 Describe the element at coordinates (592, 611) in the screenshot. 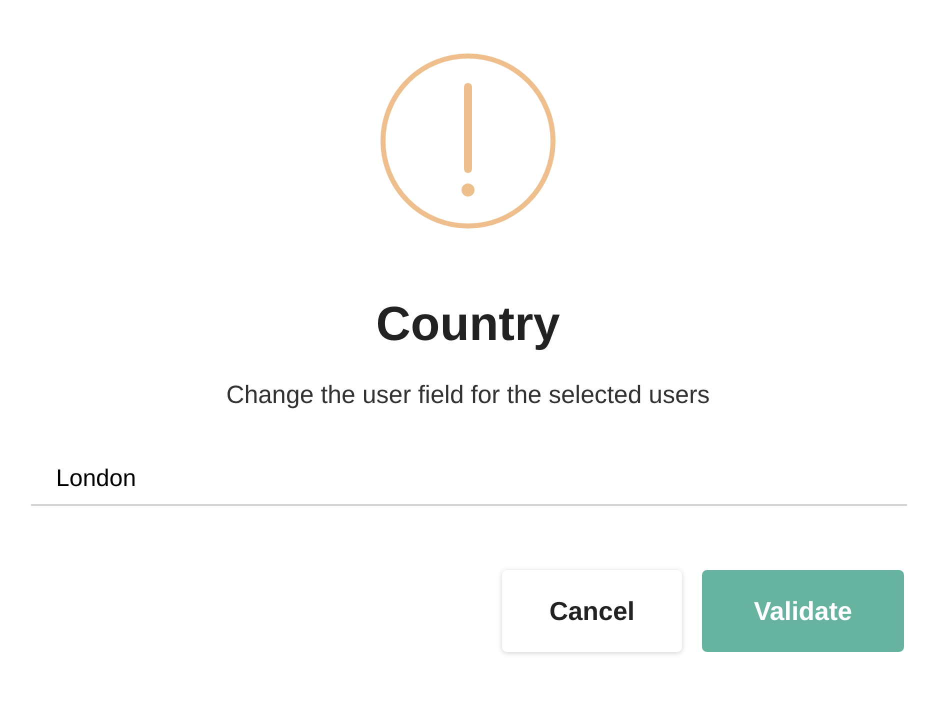

I see `cancel-button: Cancel` at that location.